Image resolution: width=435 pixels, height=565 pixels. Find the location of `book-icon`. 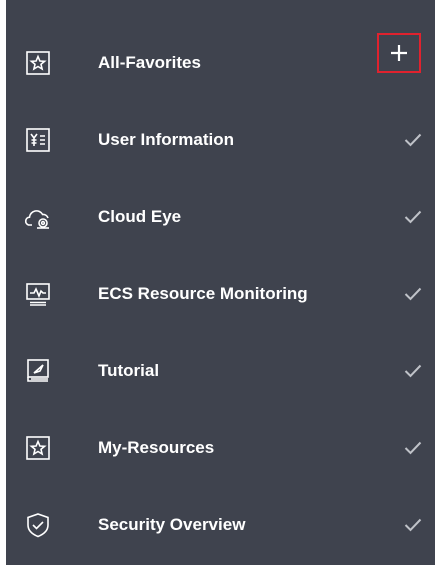

book-icon is located at coordinates (38, 371).